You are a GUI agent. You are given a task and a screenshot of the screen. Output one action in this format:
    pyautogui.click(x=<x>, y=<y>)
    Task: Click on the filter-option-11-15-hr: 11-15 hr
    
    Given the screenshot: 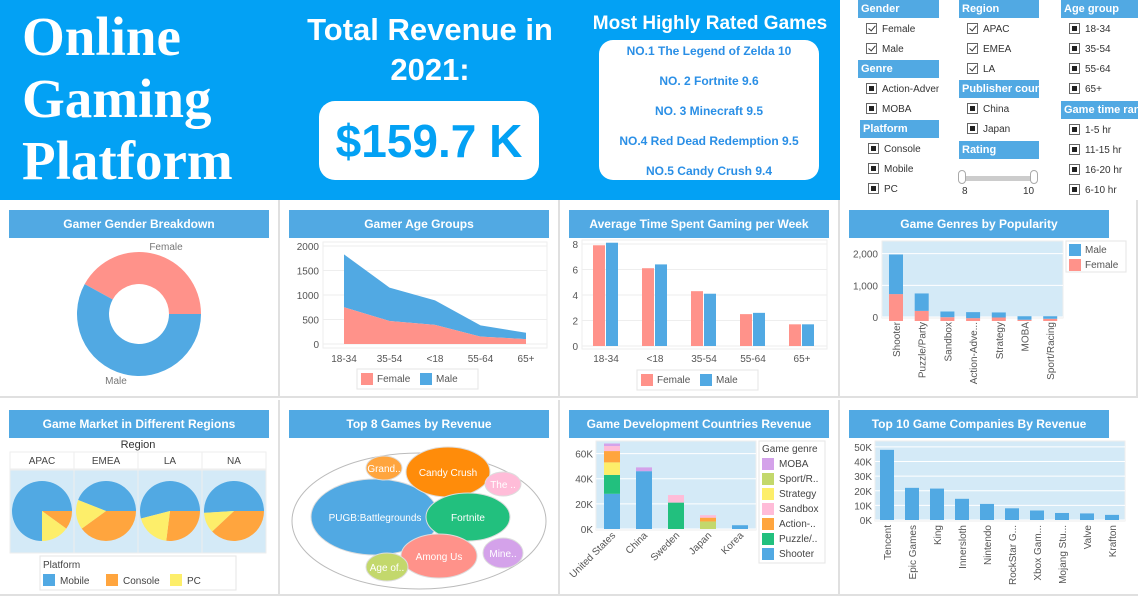 What is the action you would take?
    pyautogui.click(x=1103, y=151)
    